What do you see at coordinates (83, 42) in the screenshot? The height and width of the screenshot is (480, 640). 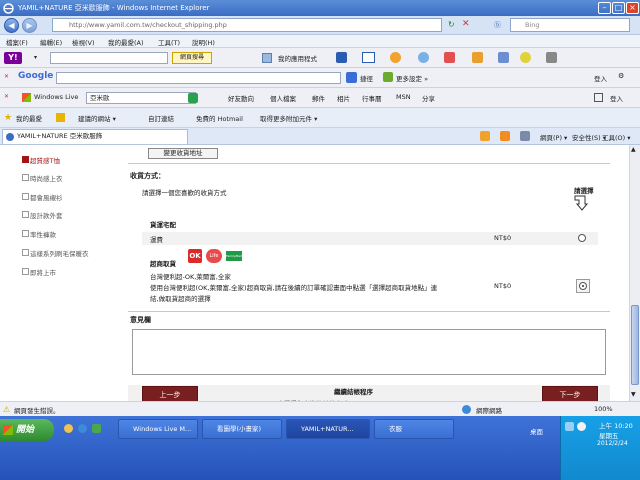 I see `menu-view: 檢視(V)` at bounding box center [83, 42].